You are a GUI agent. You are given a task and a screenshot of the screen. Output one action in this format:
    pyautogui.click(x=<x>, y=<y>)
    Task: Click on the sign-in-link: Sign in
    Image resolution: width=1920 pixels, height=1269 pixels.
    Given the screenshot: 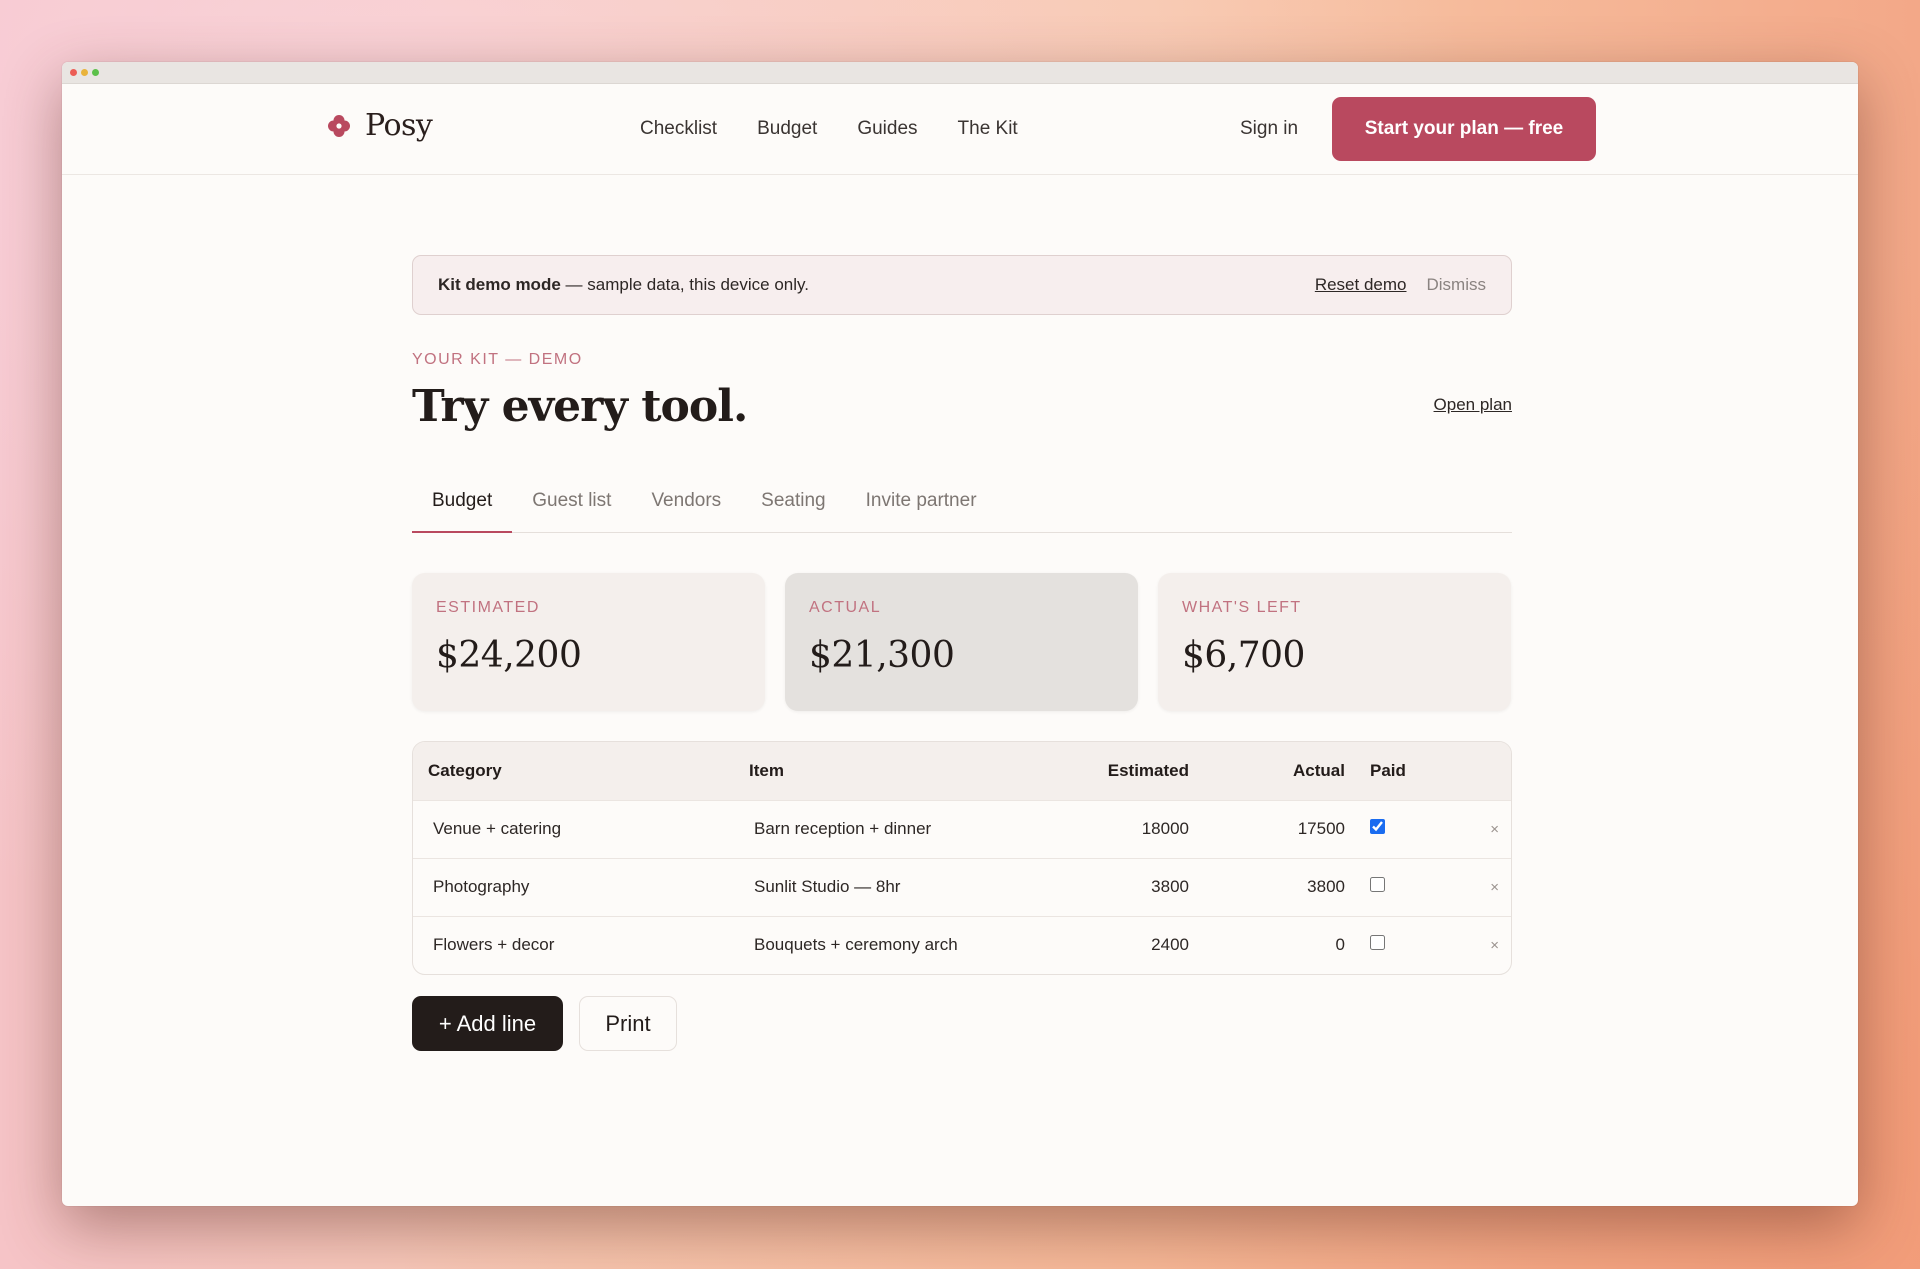 What is the action you would take?
    pyautogui.click(x=1269, y=129)
    